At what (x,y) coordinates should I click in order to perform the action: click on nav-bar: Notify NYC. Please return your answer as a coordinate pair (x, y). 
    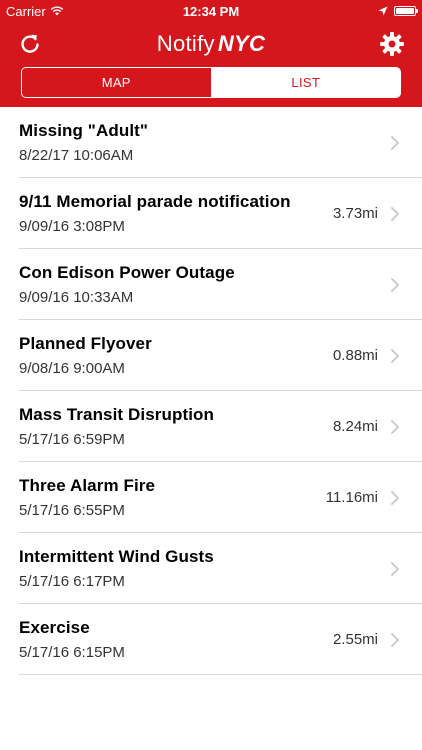
    Looking at the image, I should click on (211, 44).